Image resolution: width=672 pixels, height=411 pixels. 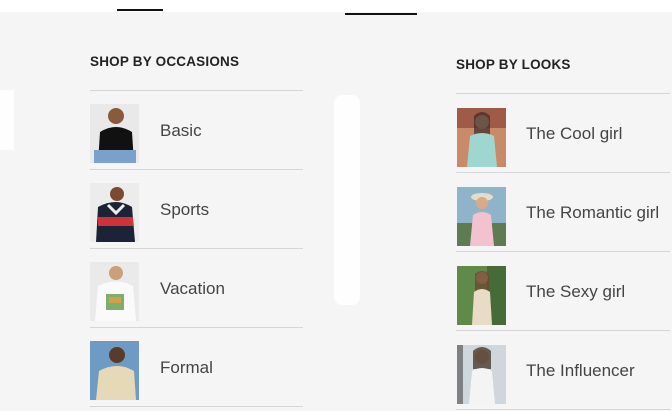 What do you see at coordinates (593, 212) in the screenshot?
I see `look-label: The Romantic girl` at bounding box center [593, 212].